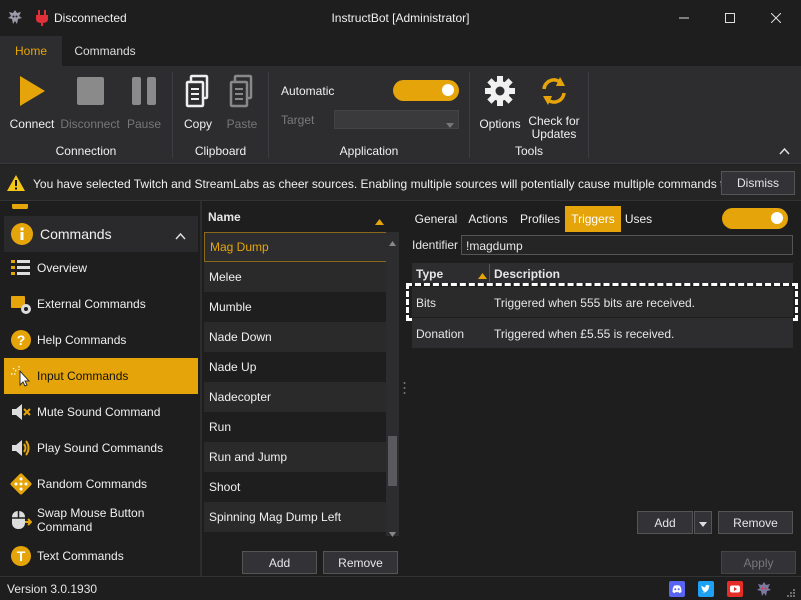 Image resolution: width=801 pixels, height=600 pixels. I want to click on tab-triggers: Triggers, so click(593, 219).